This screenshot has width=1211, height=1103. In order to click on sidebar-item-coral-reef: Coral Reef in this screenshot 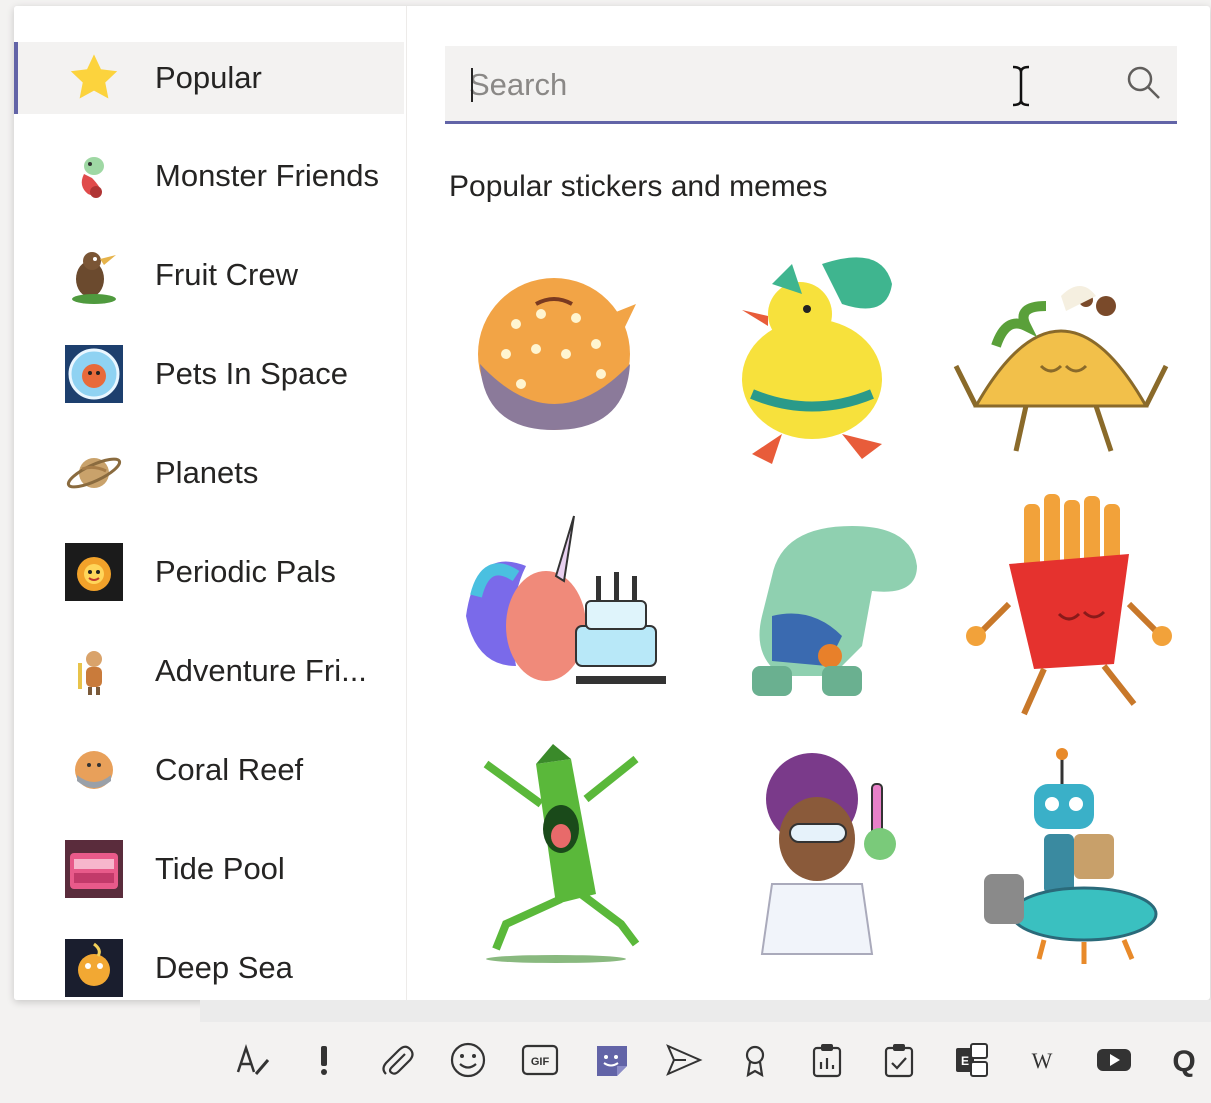, I will do `click(209, 770)`.